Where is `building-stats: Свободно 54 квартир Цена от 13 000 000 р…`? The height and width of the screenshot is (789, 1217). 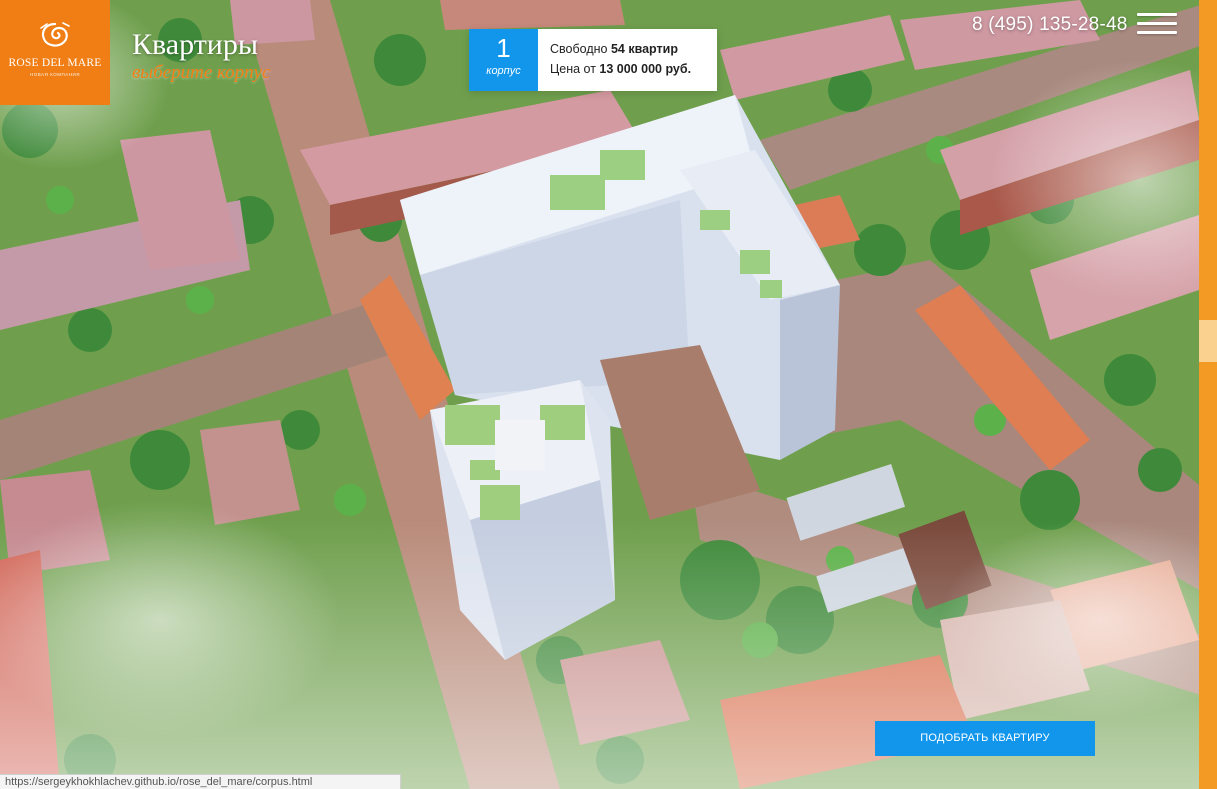 building-stats: Свободно 54 квартир Цена от 13 000 000 р… is located at coordinates (620, 59).